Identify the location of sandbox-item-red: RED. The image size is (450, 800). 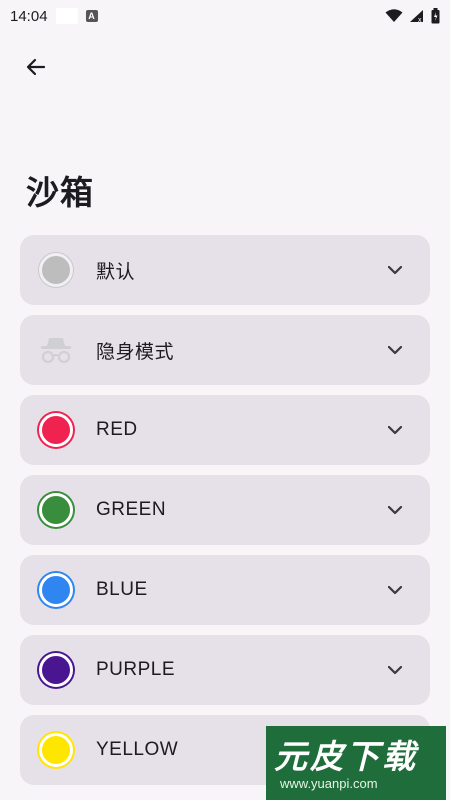
(225, 430).